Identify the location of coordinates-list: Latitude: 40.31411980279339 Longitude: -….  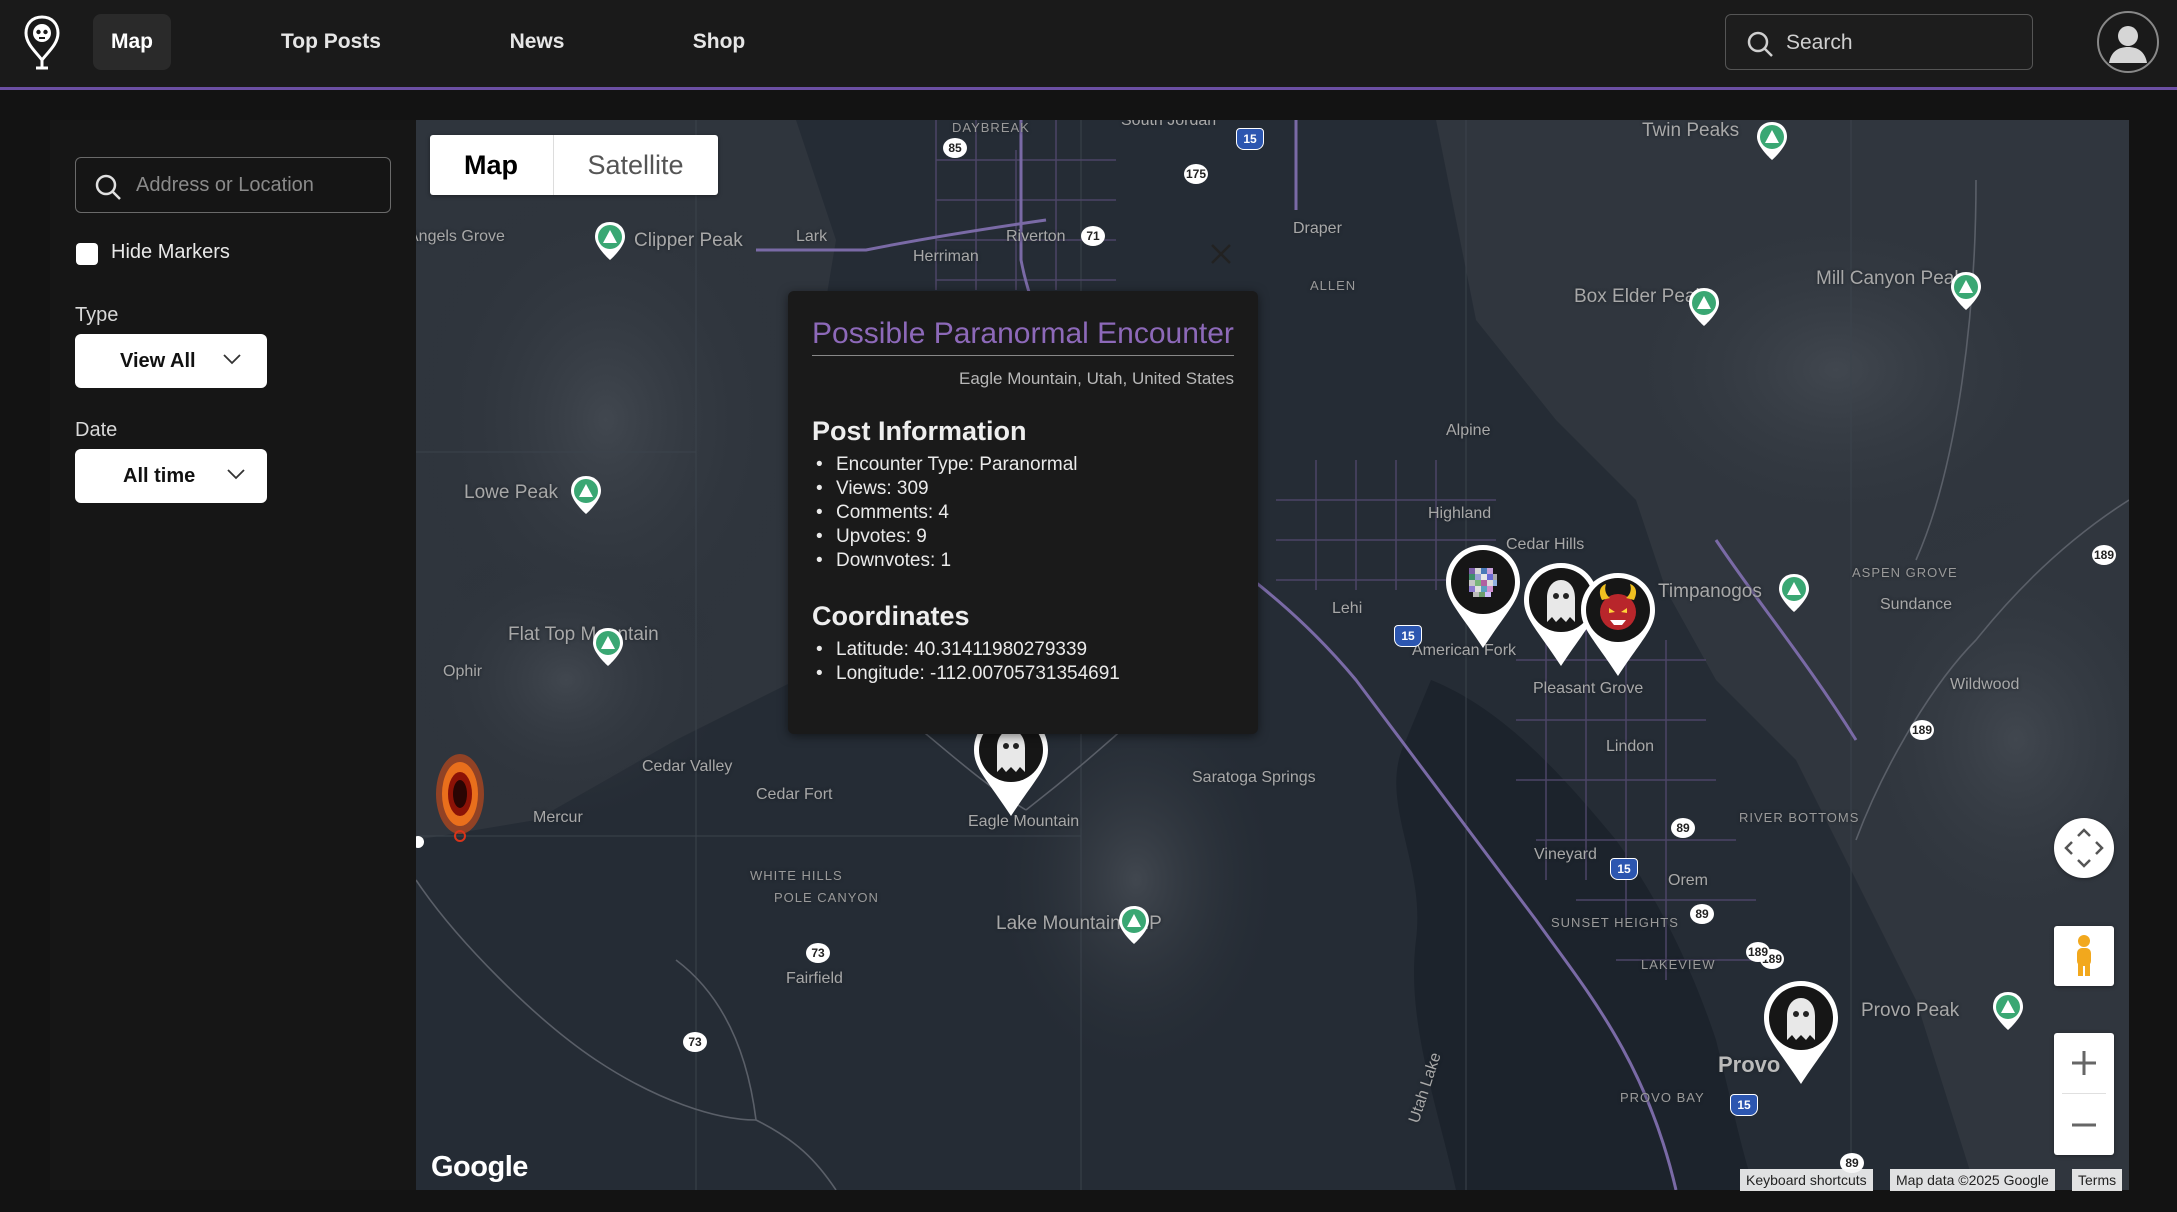
(966, 662).